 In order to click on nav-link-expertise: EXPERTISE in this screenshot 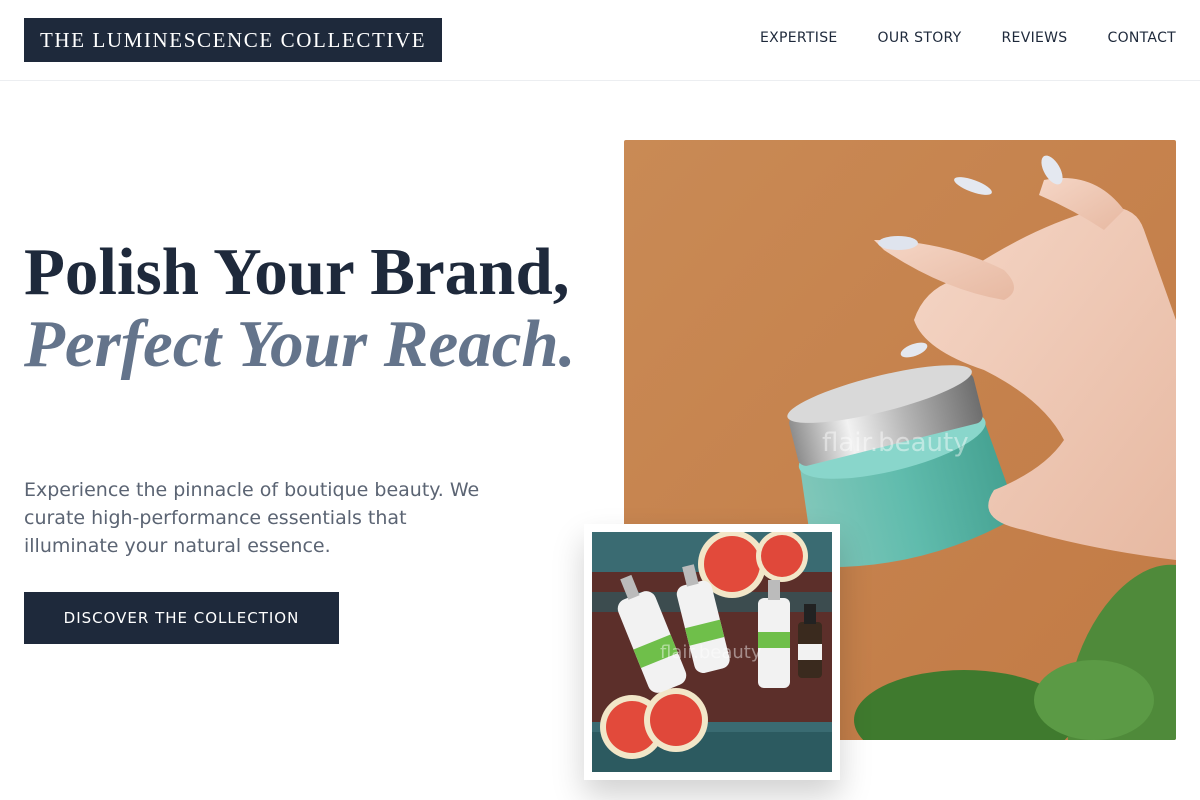, I will do `click(799, 38)`.